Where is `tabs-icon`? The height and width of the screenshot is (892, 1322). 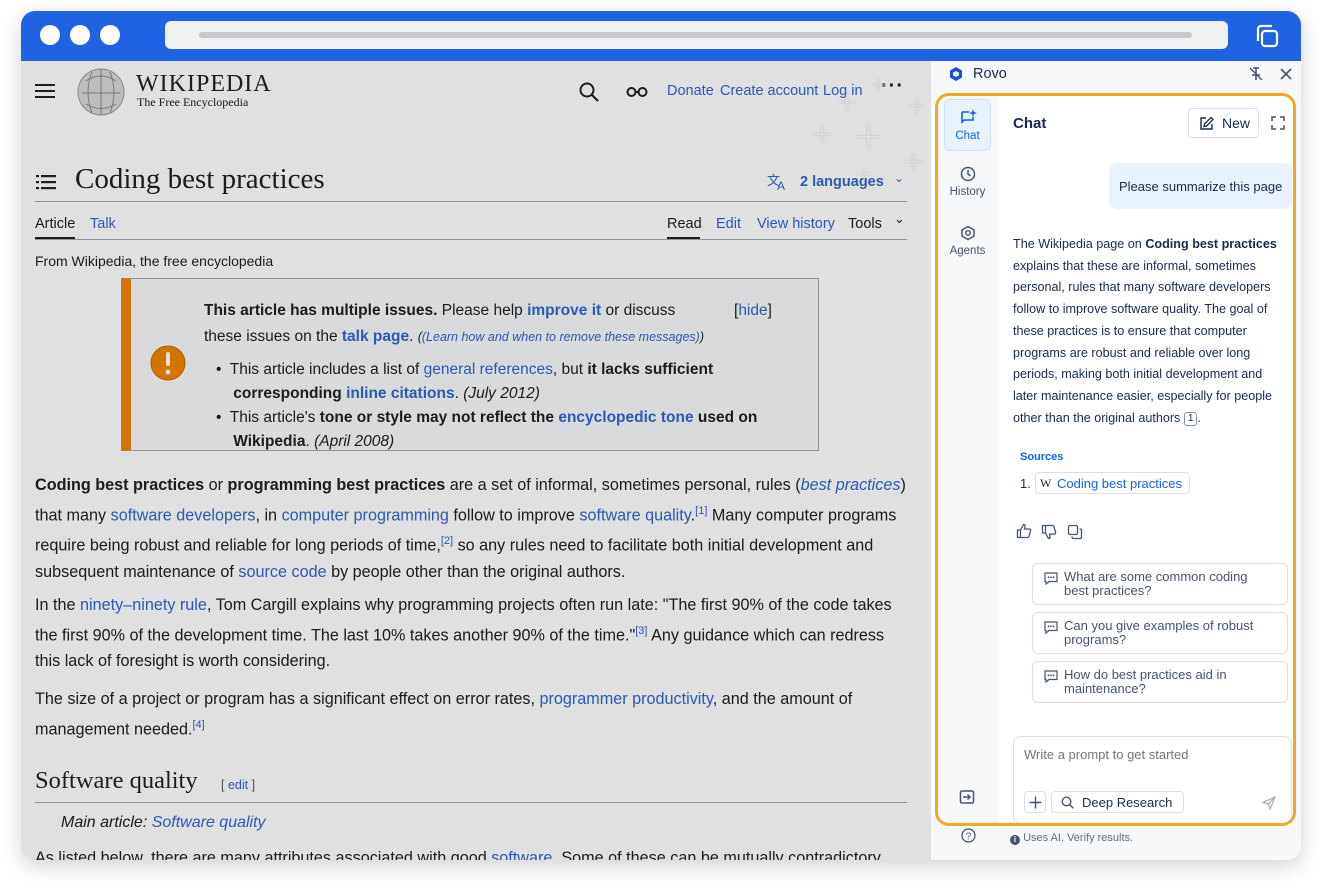 tabs-icon is located at coordinates (1267, 36).